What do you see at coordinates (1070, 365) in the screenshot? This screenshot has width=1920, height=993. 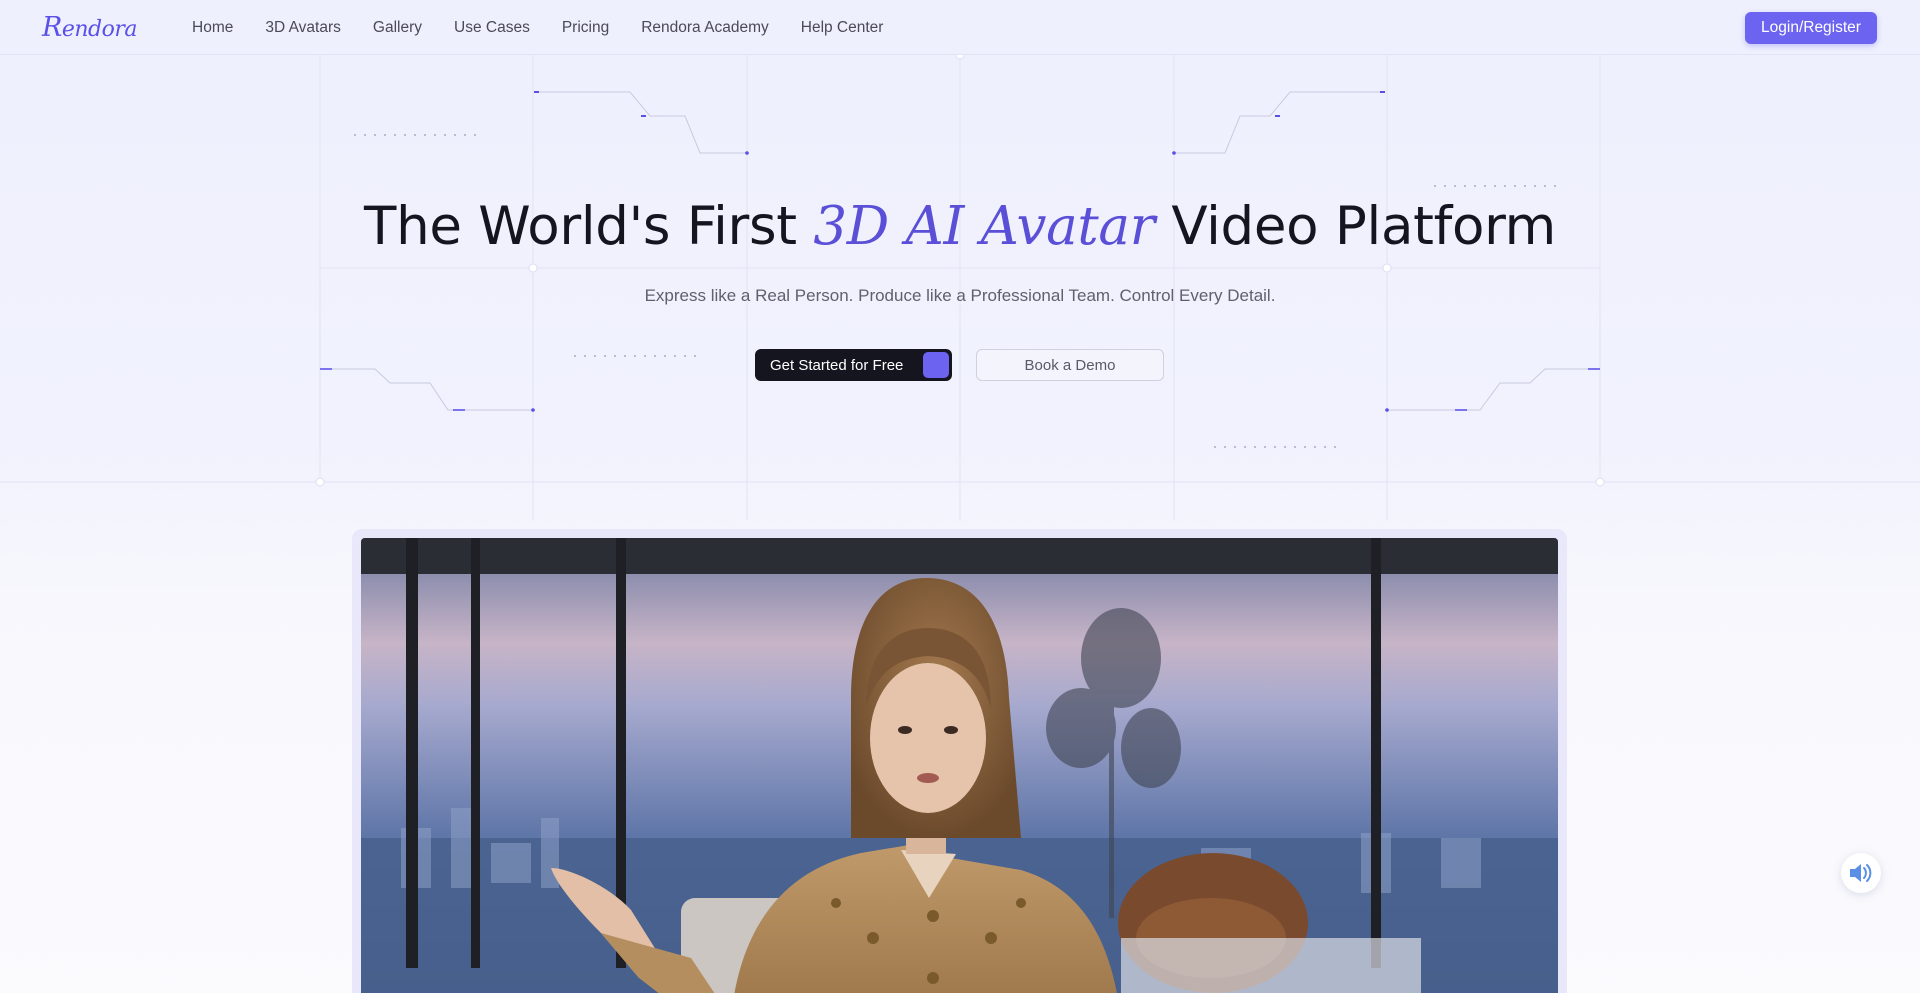 I see `book-demo-button: Book a Demo` at bounding box center [1070, 365].